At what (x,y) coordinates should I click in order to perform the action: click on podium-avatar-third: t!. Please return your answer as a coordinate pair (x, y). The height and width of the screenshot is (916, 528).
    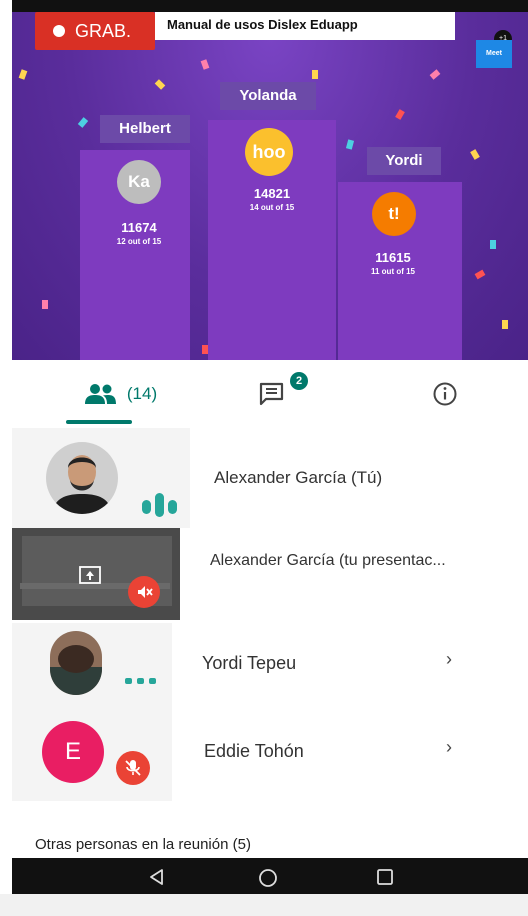
    Looking at the image, I should click on (394, 214).